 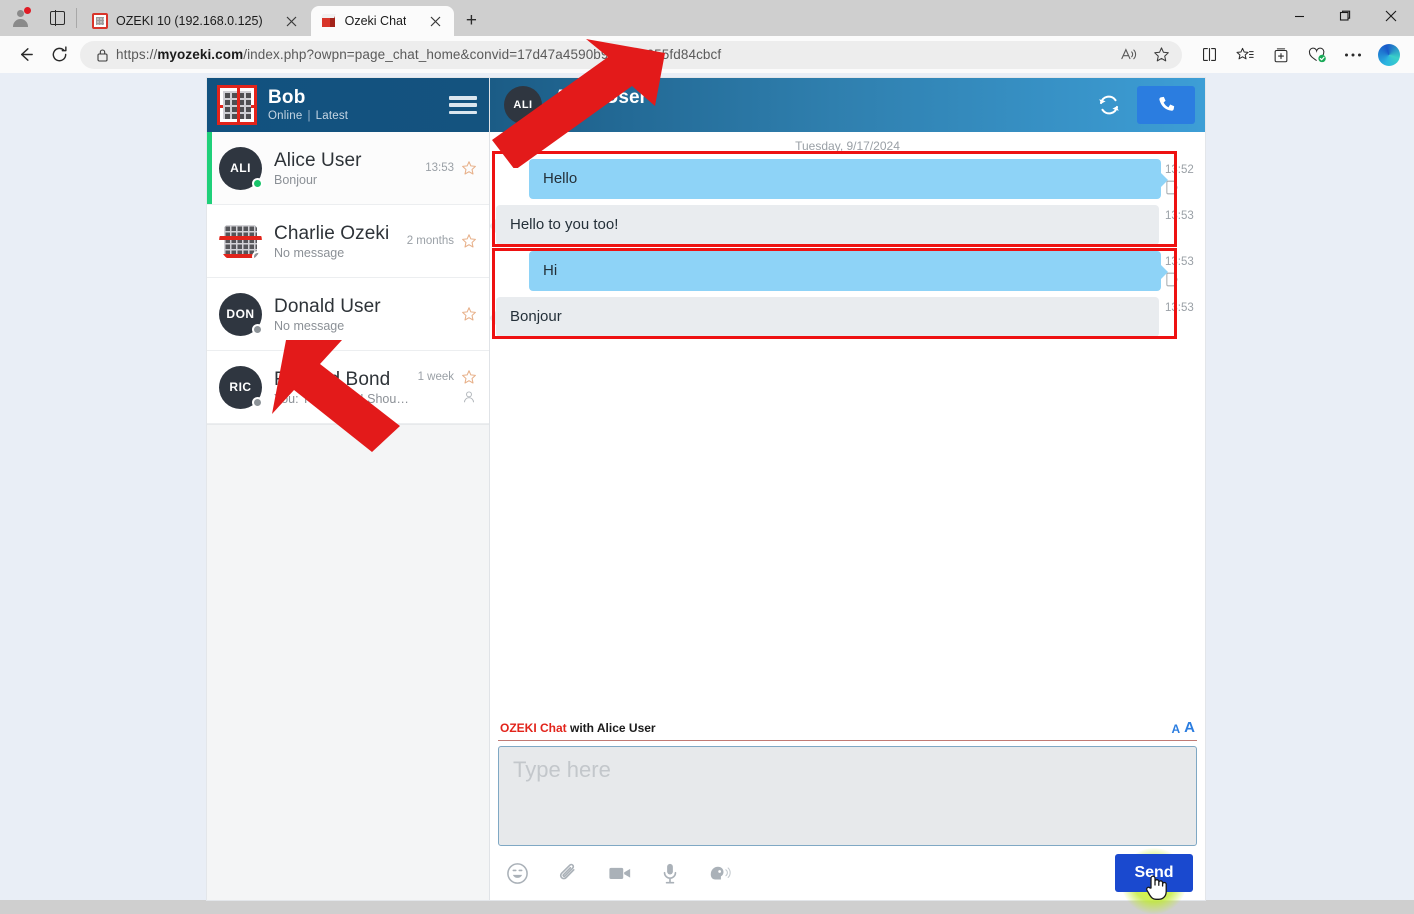 I want to click on conversation-time: 2 months, so click(x=430, y=241).